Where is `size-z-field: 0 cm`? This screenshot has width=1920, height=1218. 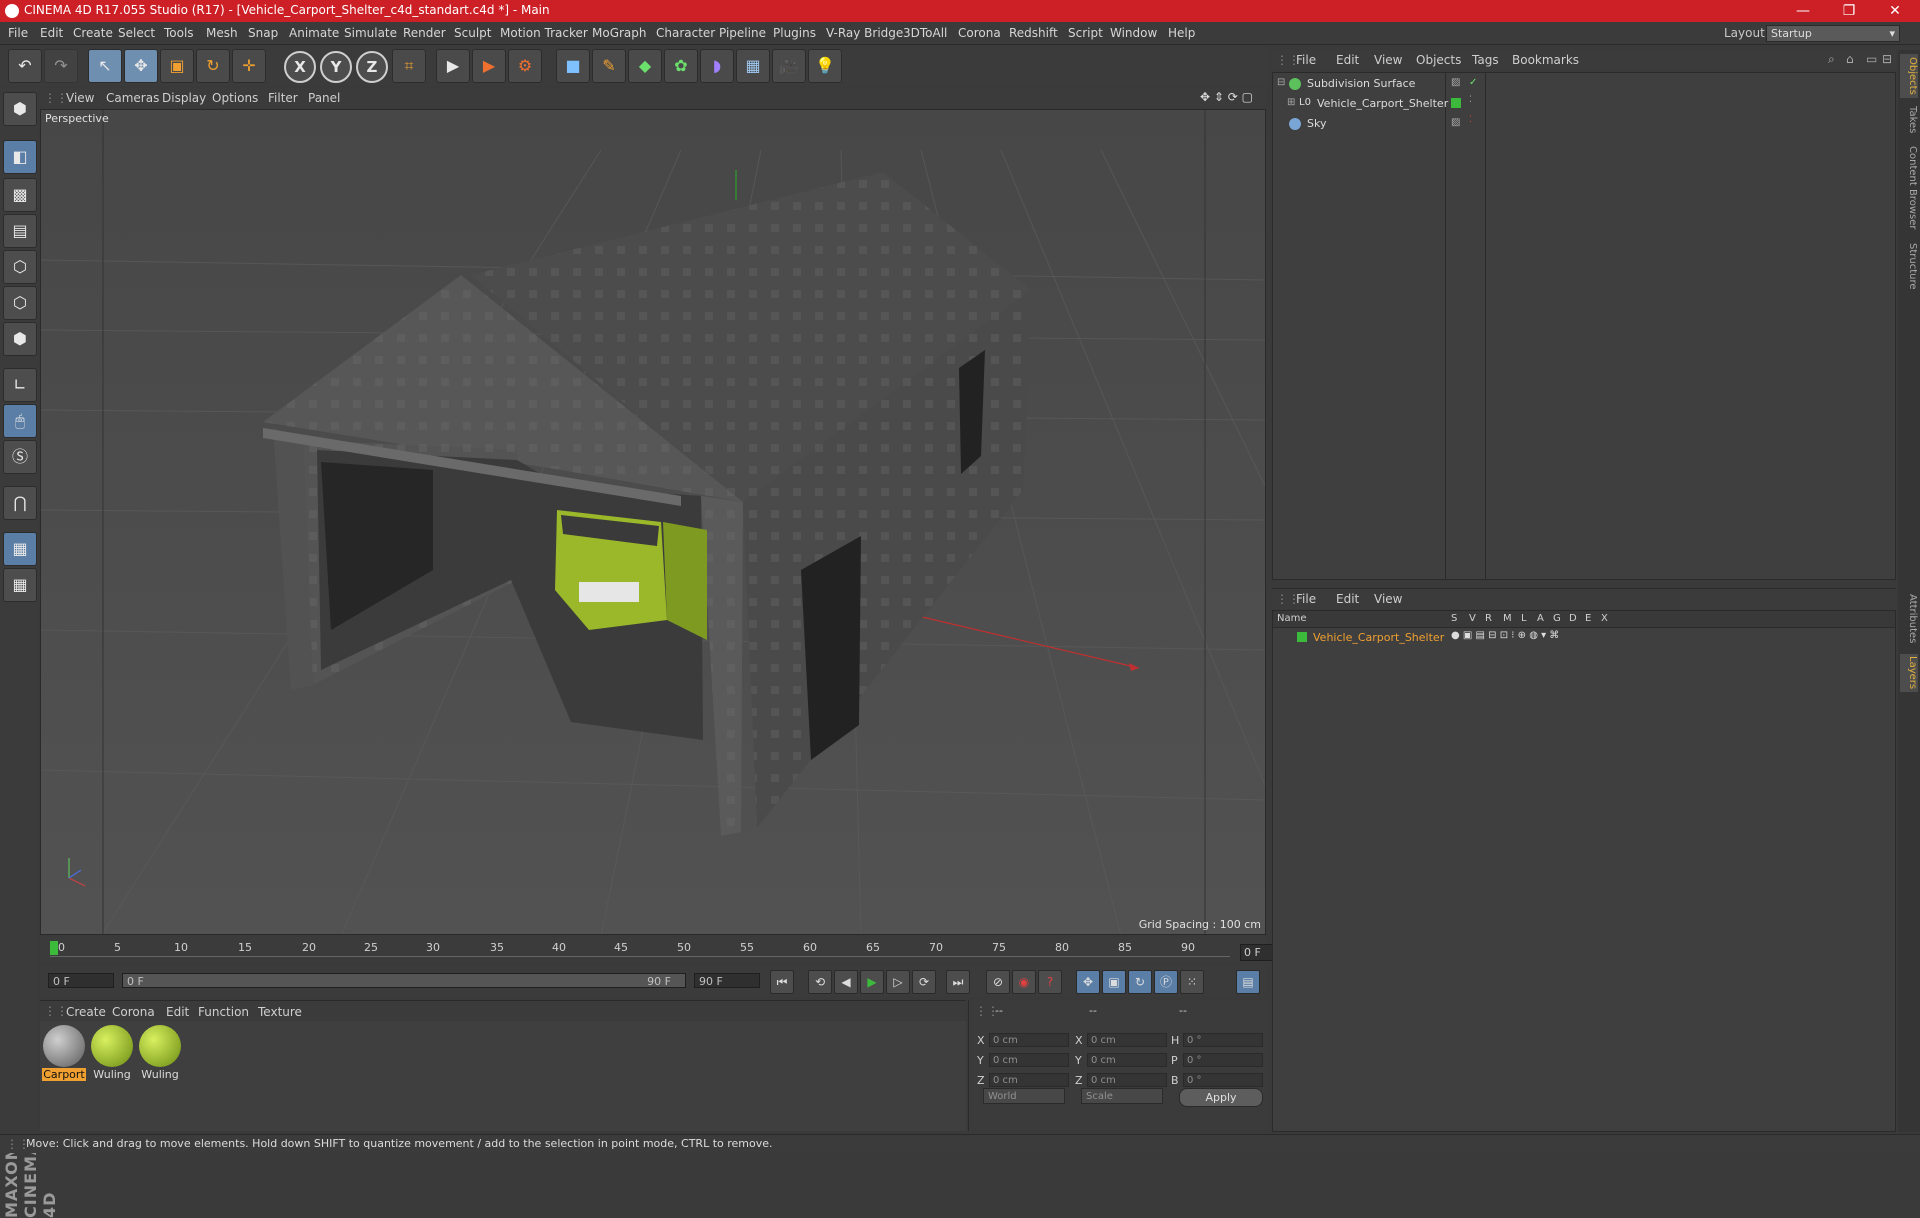
size-z-field: 0 cm is located at coordinates (1127, 1080).